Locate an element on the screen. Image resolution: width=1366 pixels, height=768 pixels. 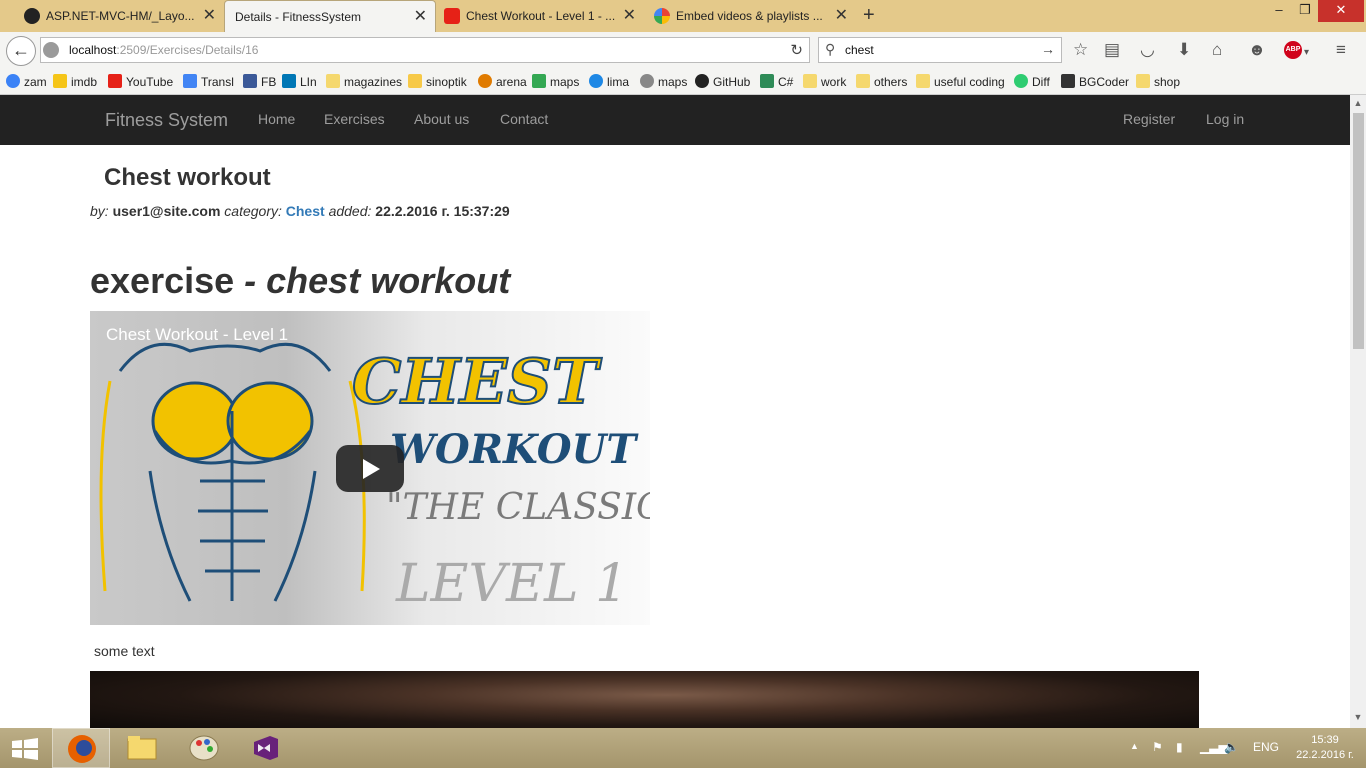
search-icon: ⚲ is located at coordinates (830, 49).